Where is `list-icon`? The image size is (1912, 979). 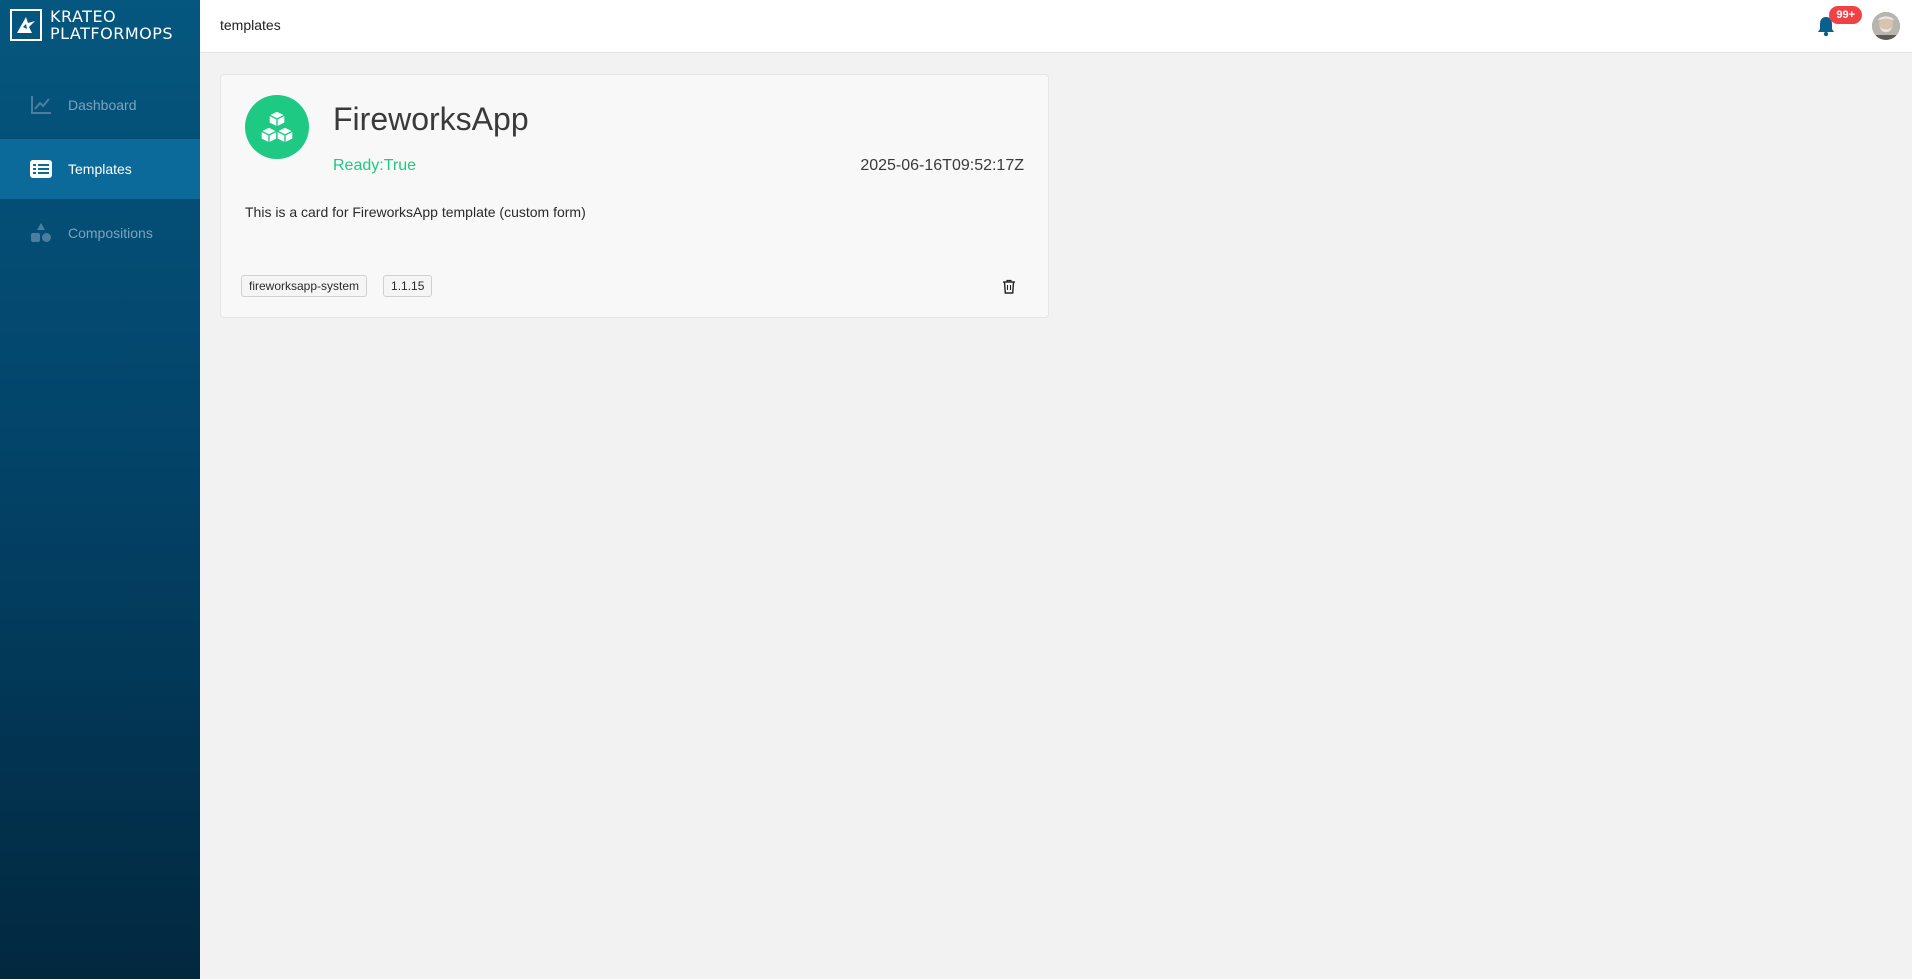
list-icon is located at coordinates (41, 169).